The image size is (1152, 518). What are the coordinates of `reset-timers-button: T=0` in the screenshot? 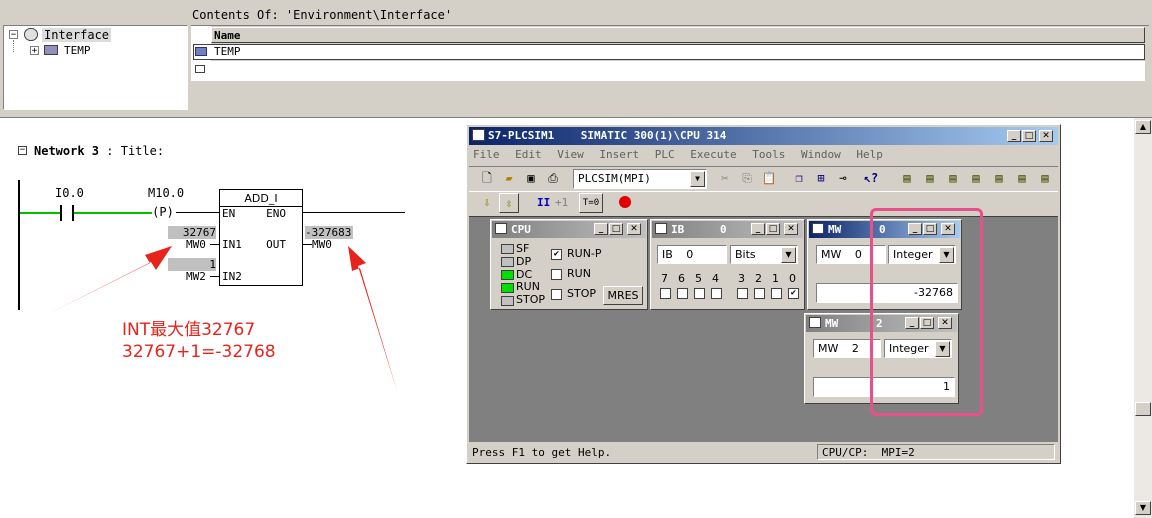 It's located at (591, 203).